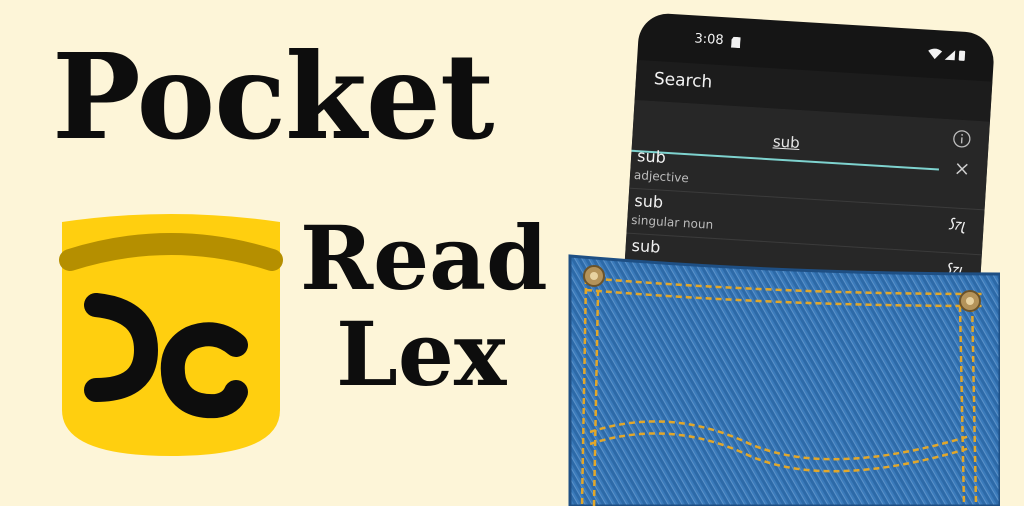  I want to click on sd-card-icon, so click(735, 42).